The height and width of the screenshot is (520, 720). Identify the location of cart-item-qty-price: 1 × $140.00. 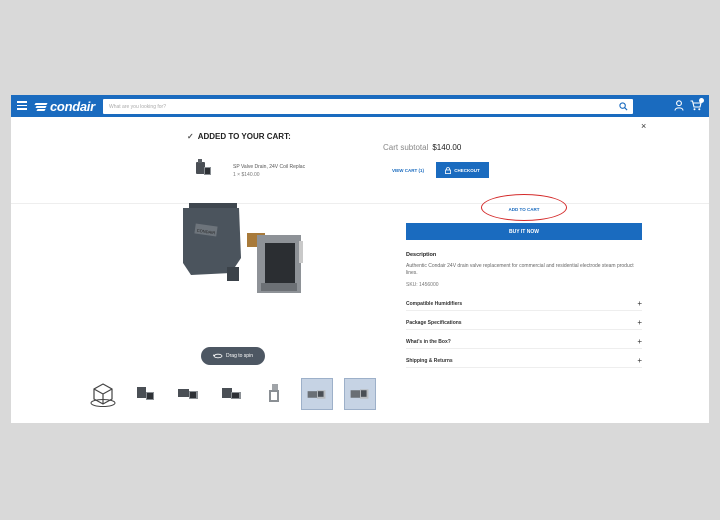
(246, 175).